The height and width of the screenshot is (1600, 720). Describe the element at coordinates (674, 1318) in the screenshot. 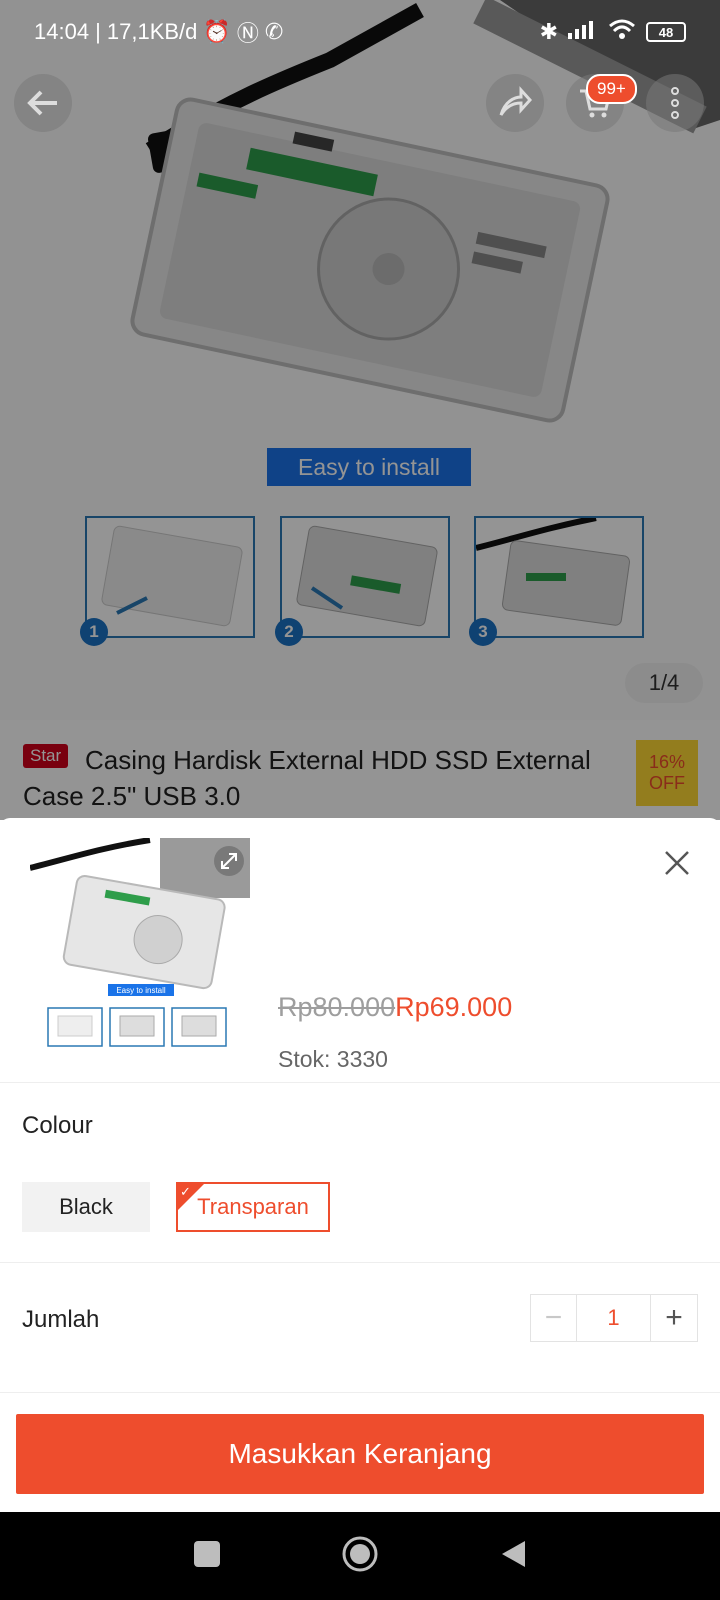

I see `increase-quantity-button: +` at that location.